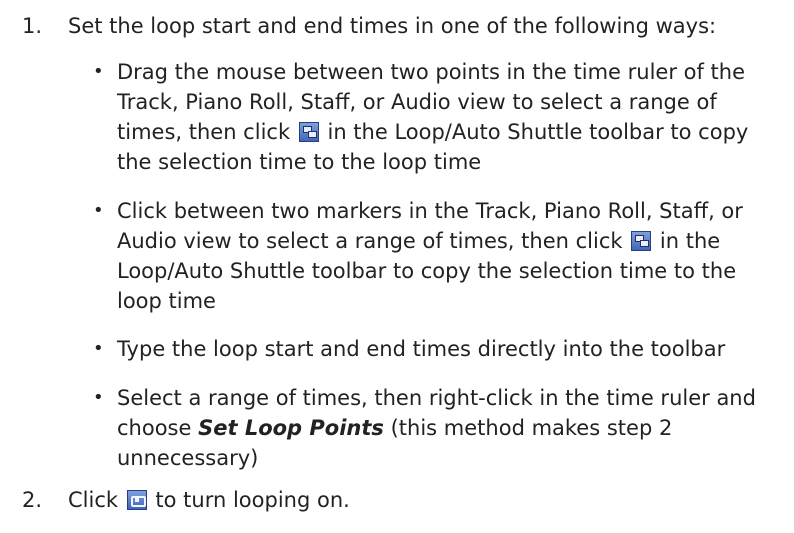 The image size is (794, 533). I want to click on step-text: Click to turn looping on., so click(209, 500).